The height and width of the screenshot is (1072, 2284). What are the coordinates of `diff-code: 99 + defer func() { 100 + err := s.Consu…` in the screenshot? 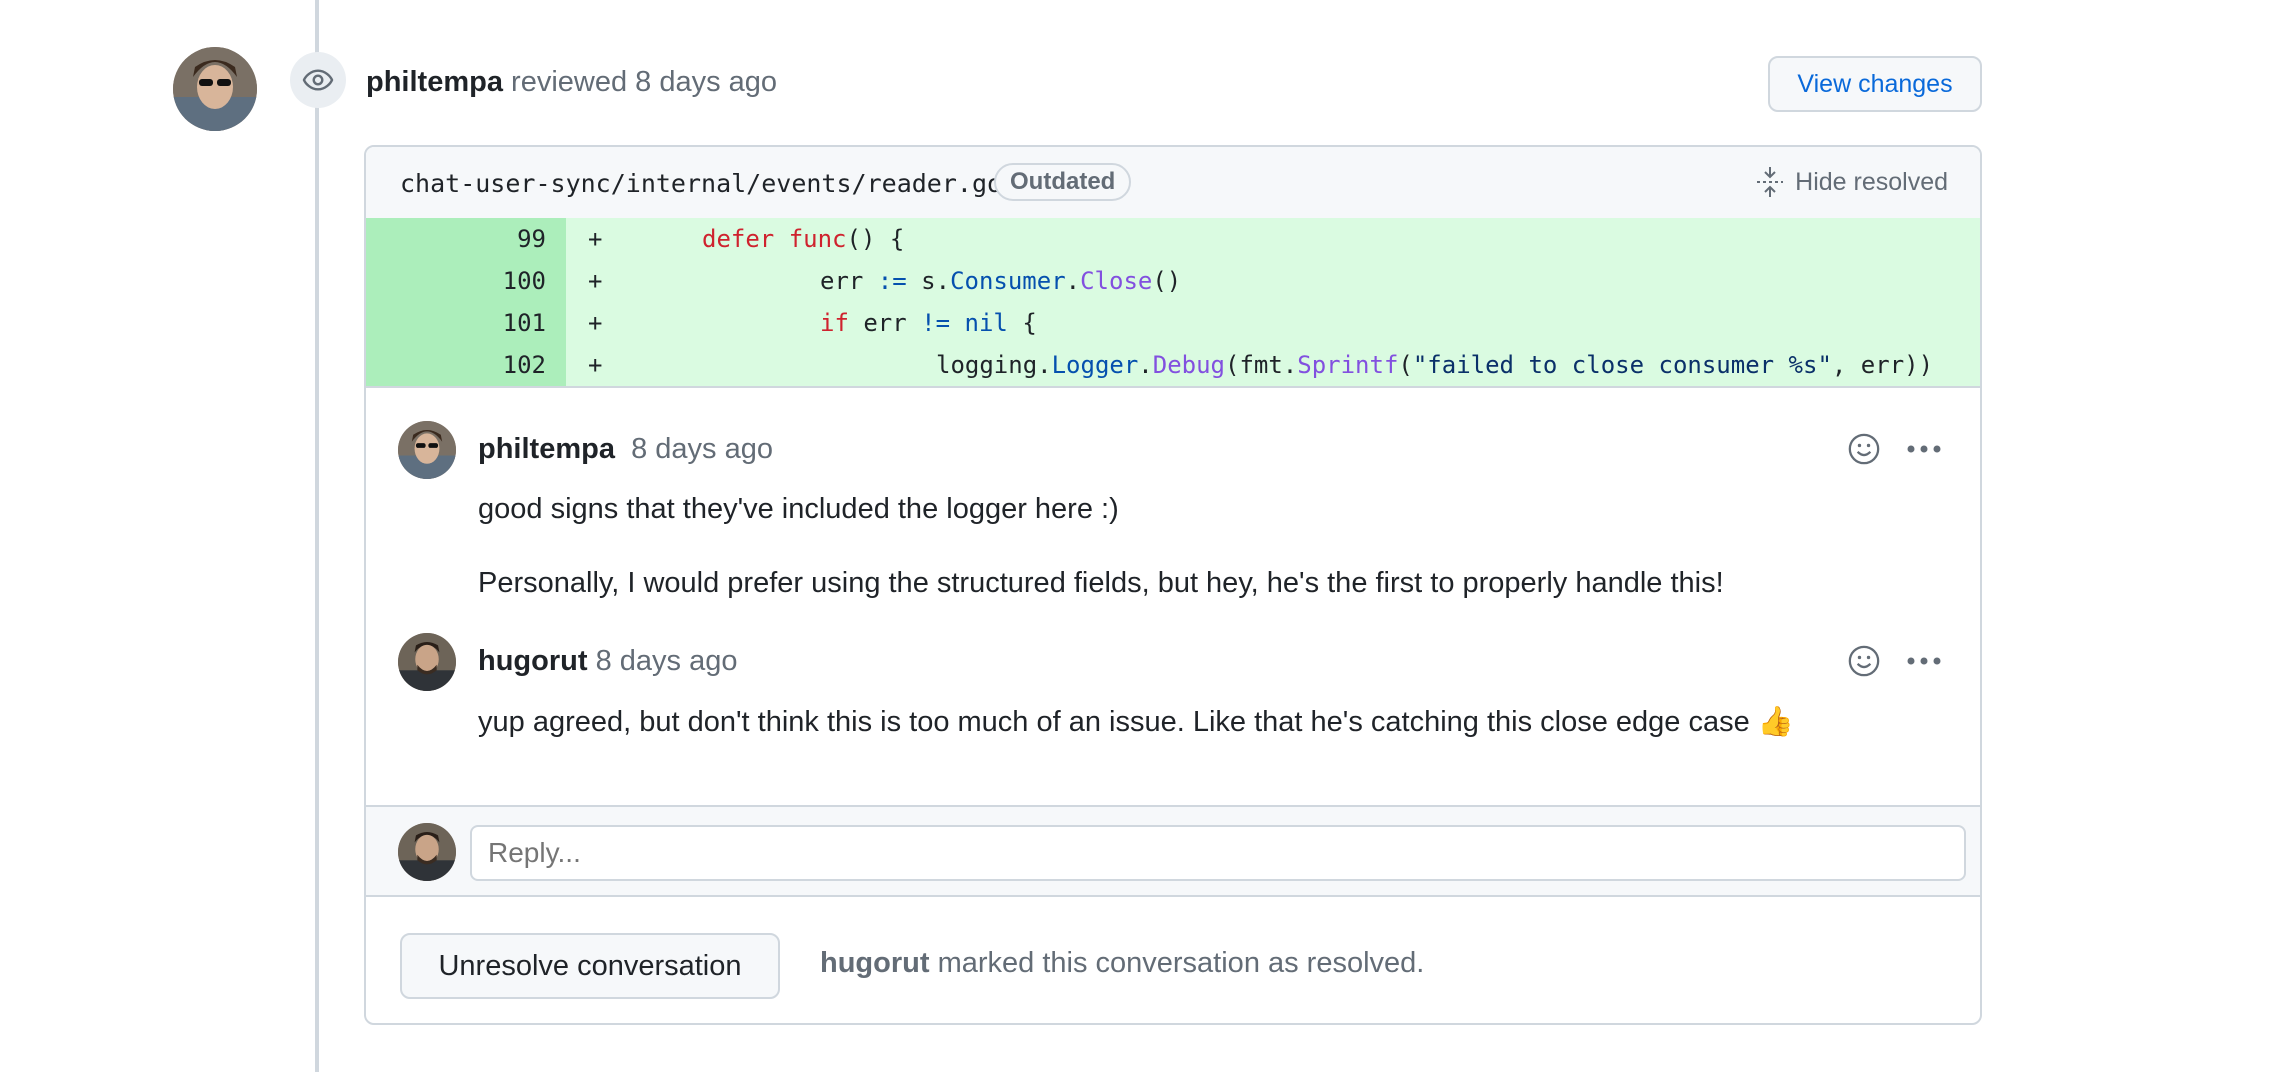 It's located at (1173, 302).